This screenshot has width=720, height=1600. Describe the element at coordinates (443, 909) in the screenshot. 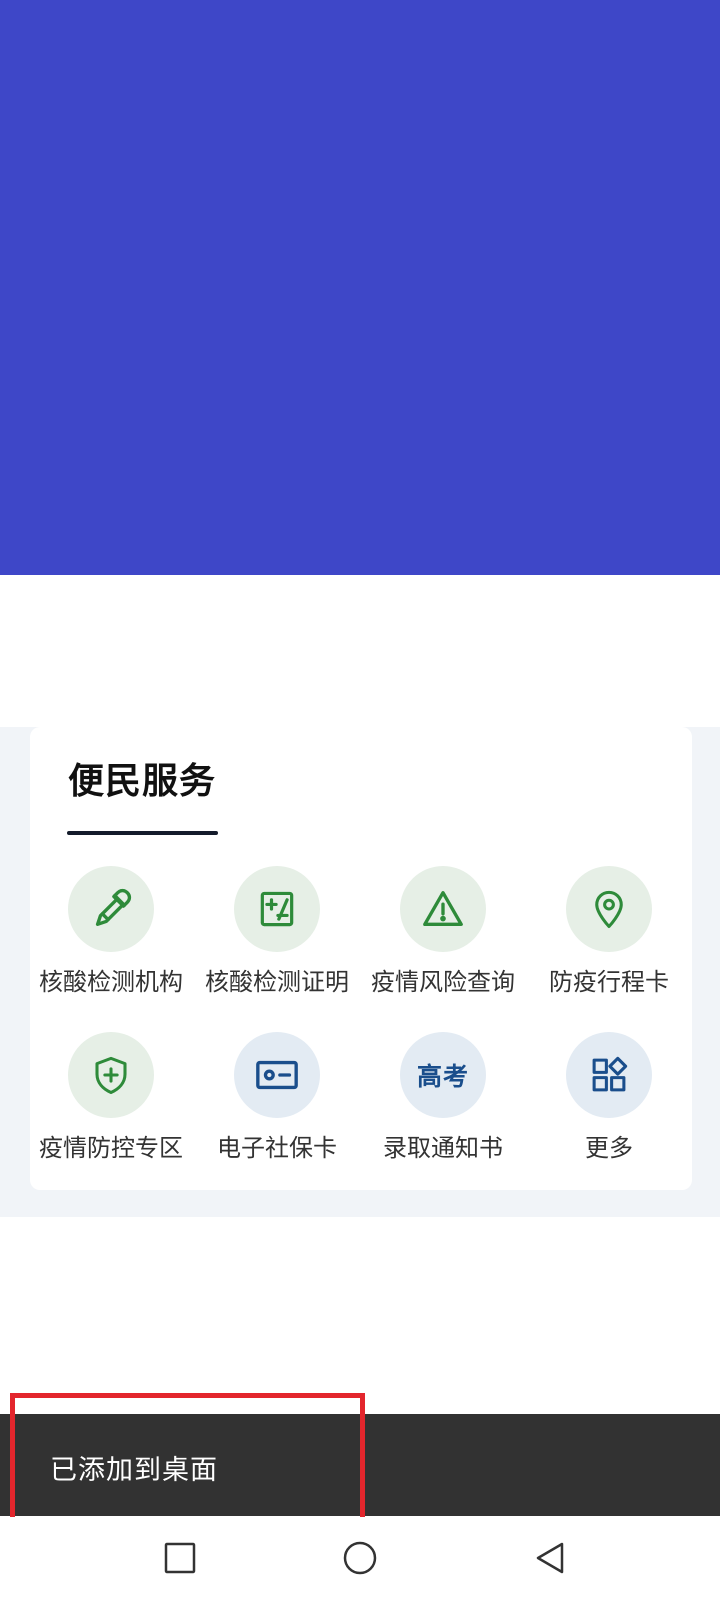

I see `warning-icon` at that location.